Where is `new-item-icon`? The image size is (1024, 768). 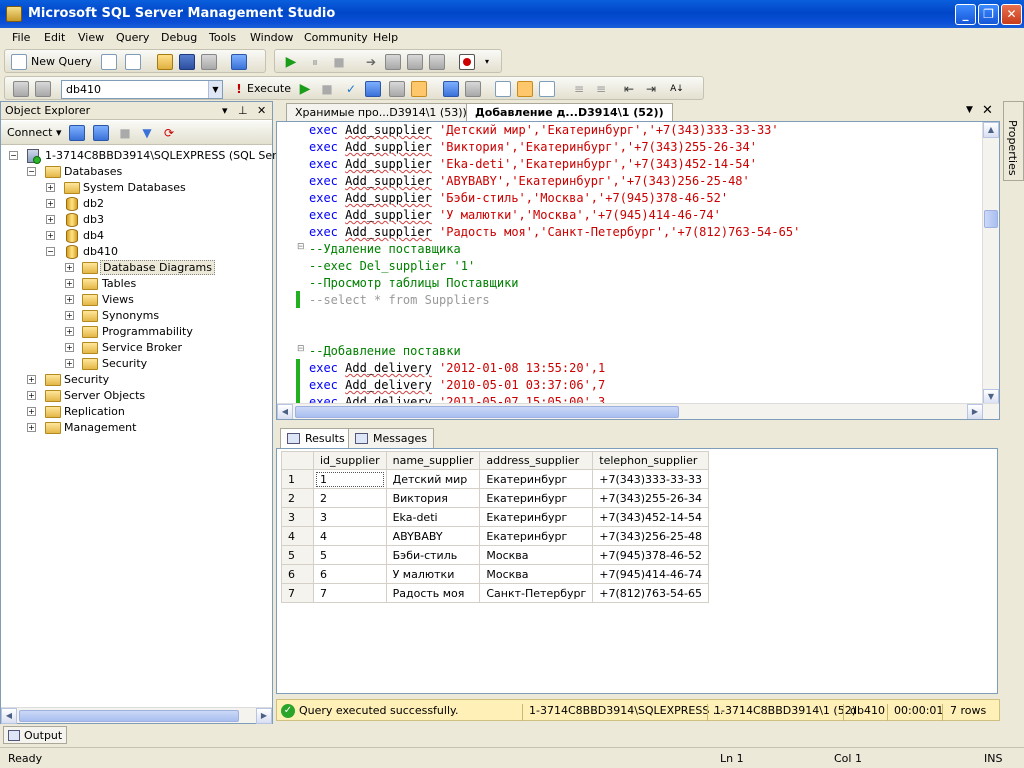 new-item-icon is located at coordinates (133, 62).